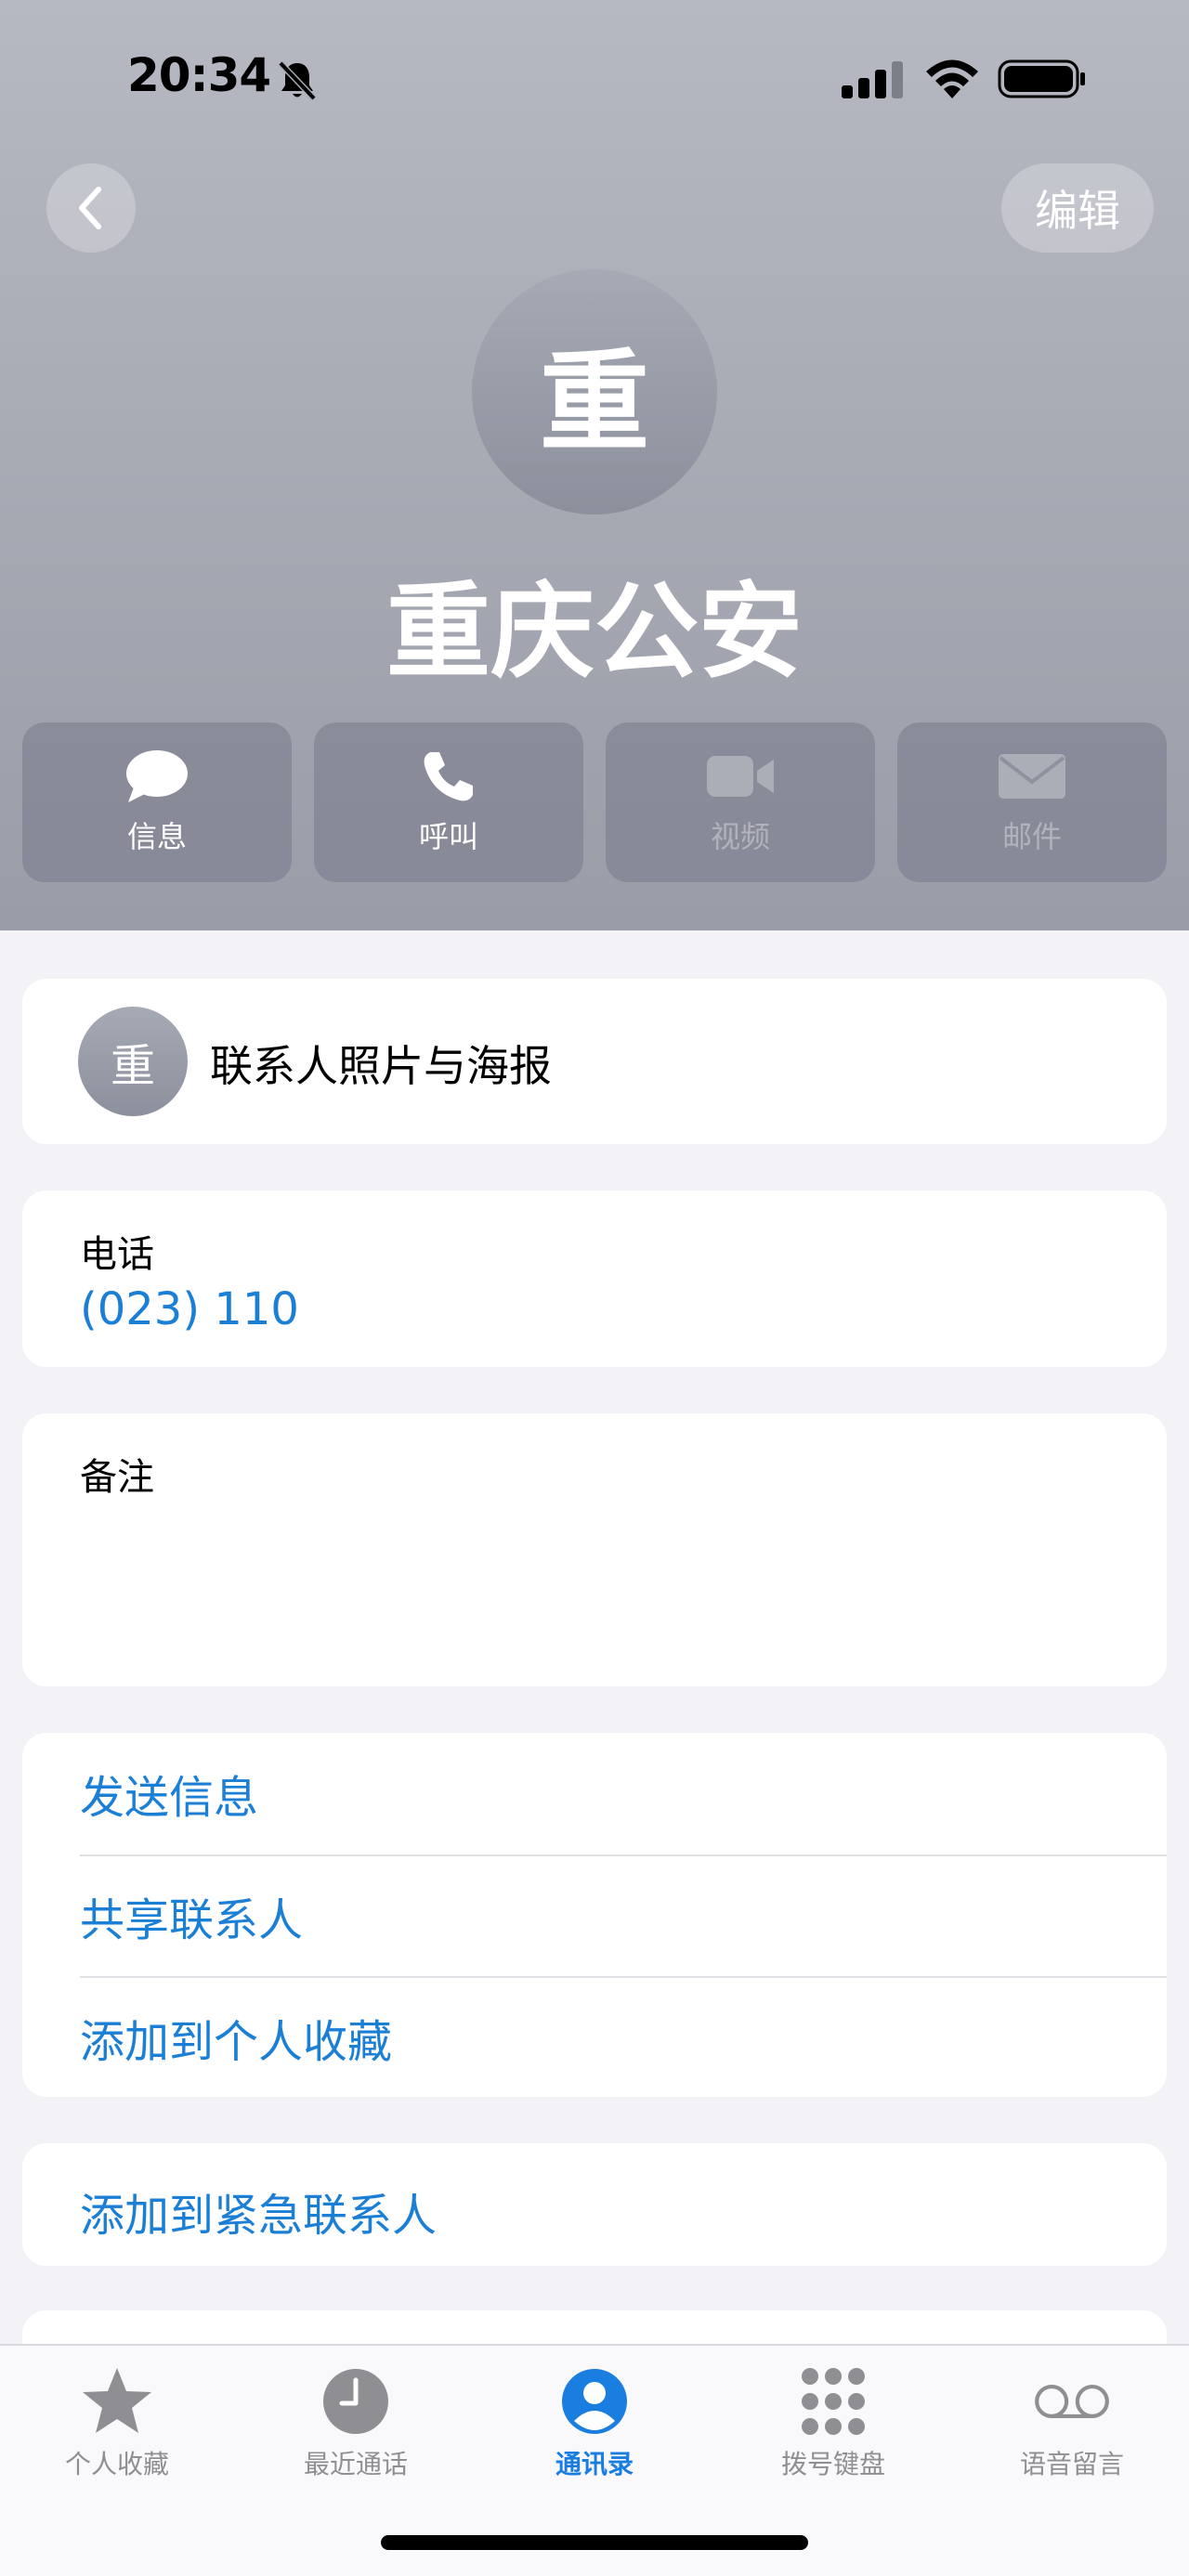 The width and height of the screenshot is (1189, 2576). I want to click on clock-icon, so click(356, 2401).